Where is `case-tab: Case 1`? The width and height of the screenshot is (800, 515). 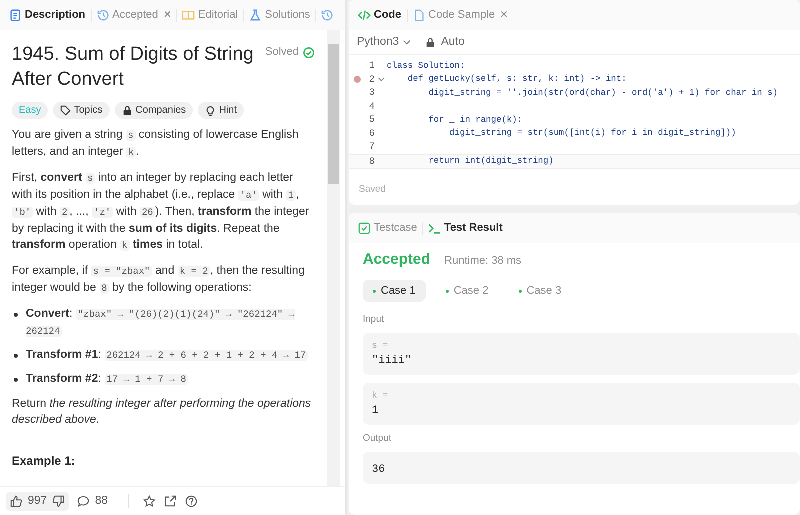 case-tab: Case 1 is located at coordinates (394, 291).